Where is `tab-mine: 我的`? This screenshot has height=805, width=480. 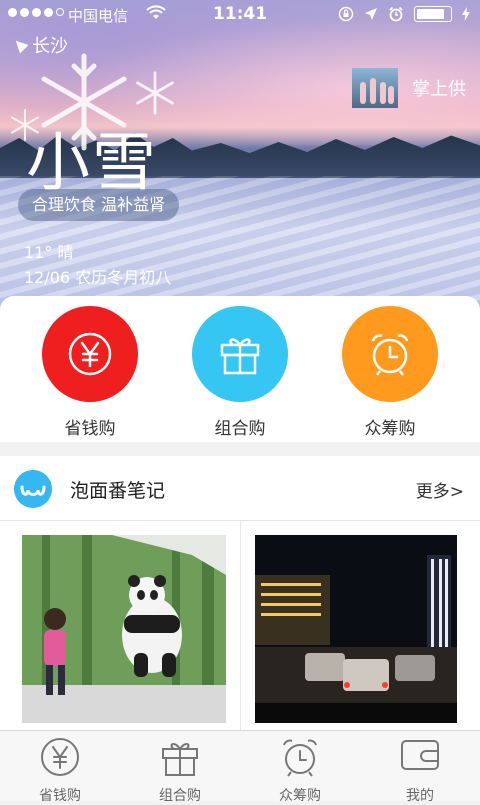
tab-mine: 我的 is located at coordinates (420, 770).